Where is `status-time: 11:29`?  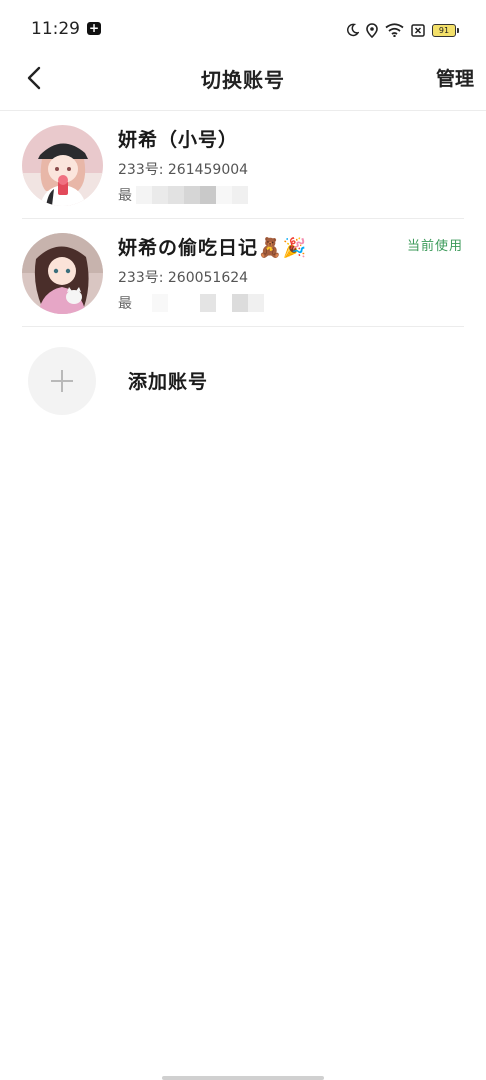 status-time: 11:29 is located at coordinates (55, 29).